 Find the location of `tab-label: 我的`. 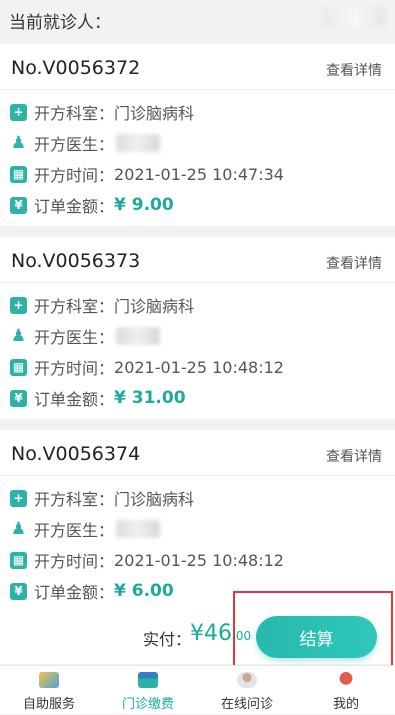

tab-label: 我的 is located at coordinates (345, 704).